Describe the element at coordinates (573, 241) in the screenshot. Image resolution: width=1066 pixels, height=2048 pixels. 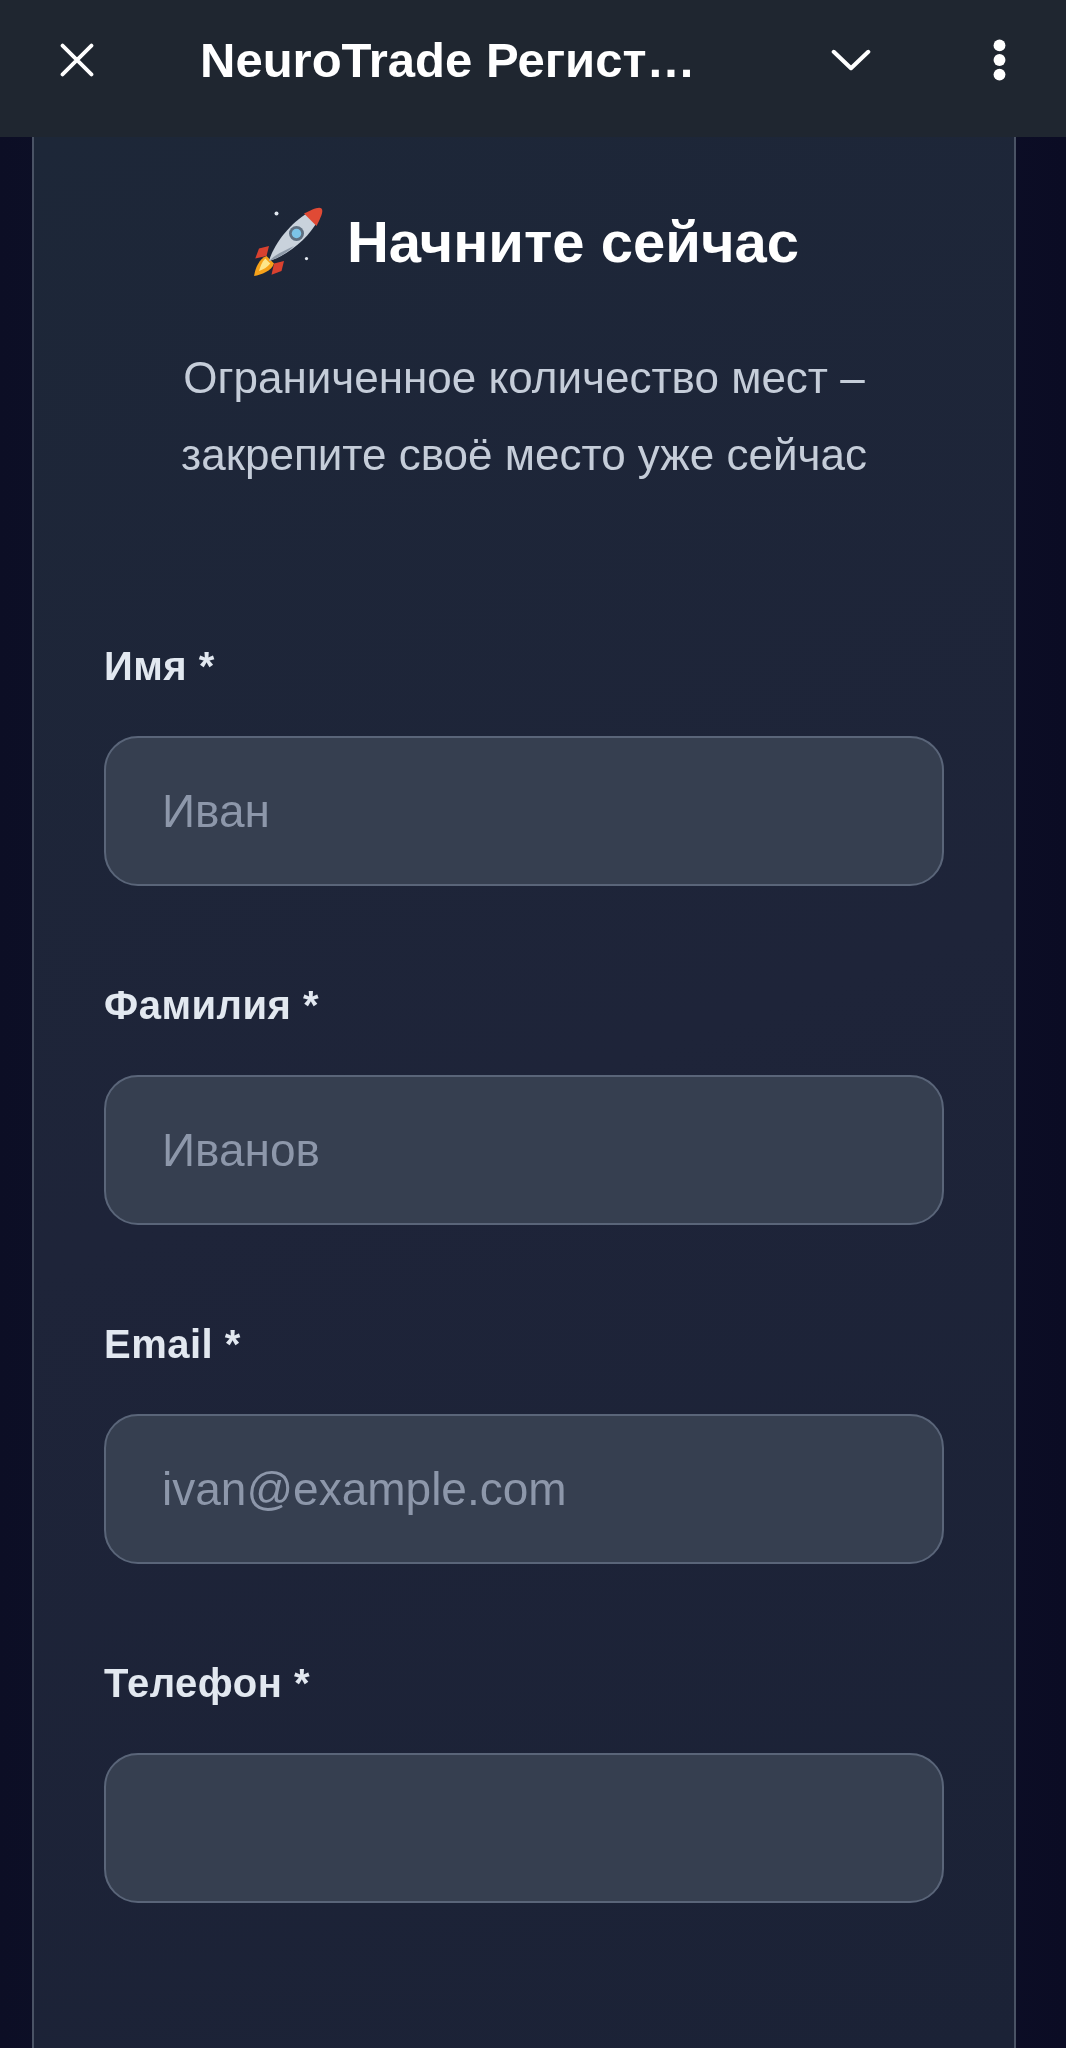
I see `form-heading: Начните сейчас` at that location.